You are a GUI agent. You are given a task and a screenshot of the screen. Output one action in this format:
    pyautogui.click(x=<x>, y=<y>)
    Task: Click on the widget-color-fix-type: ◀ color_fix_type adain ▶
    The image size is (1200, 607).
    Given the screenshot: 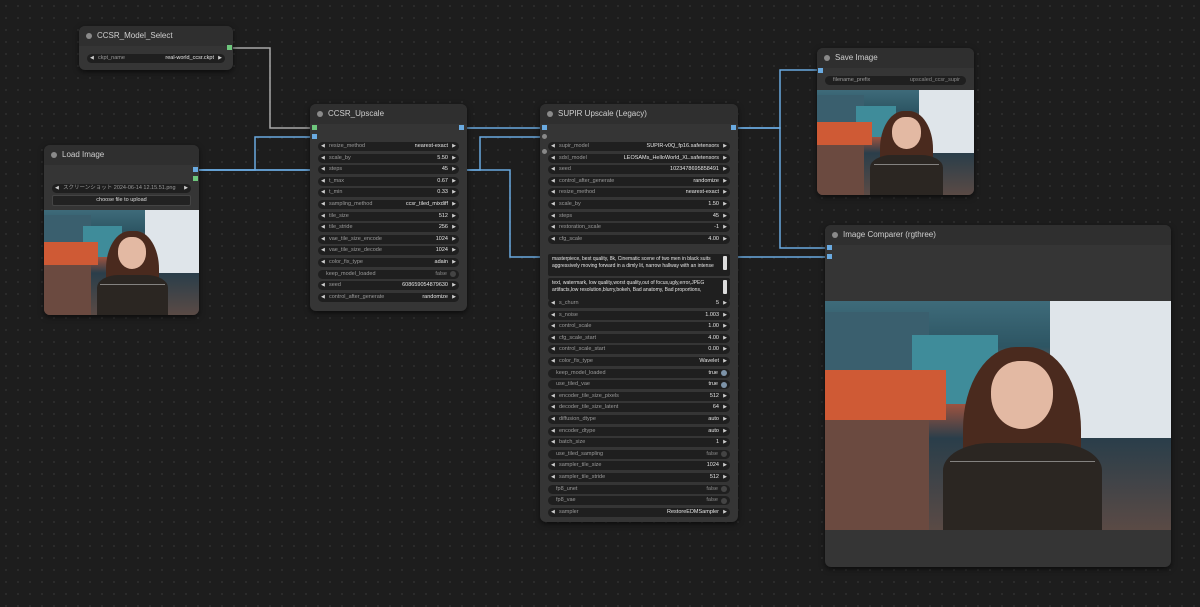 What is the action you would take?
    pyautogui.click(x=388, y=262)
    